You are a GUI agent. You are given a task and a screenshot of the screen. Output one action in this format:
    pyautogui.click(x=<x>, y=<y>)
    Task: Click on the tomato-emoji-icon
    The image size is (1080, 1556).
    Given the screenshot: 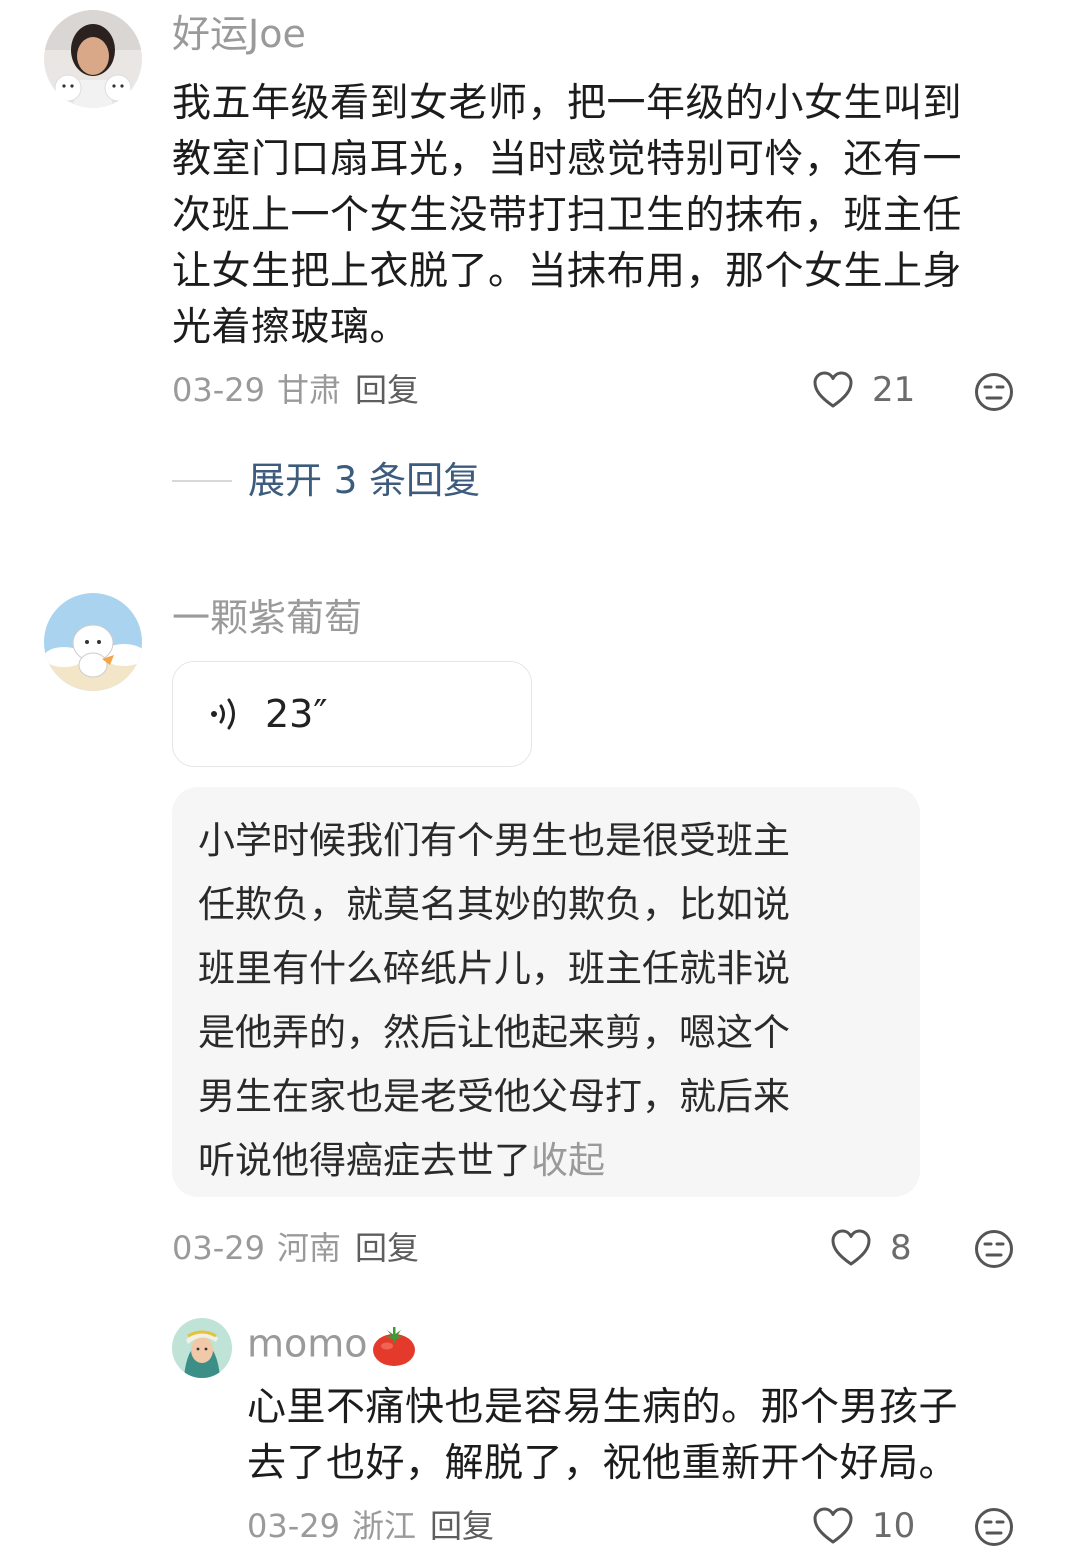 What is the action you would take?
    pyautogui.click(x=393, y=1346)
    